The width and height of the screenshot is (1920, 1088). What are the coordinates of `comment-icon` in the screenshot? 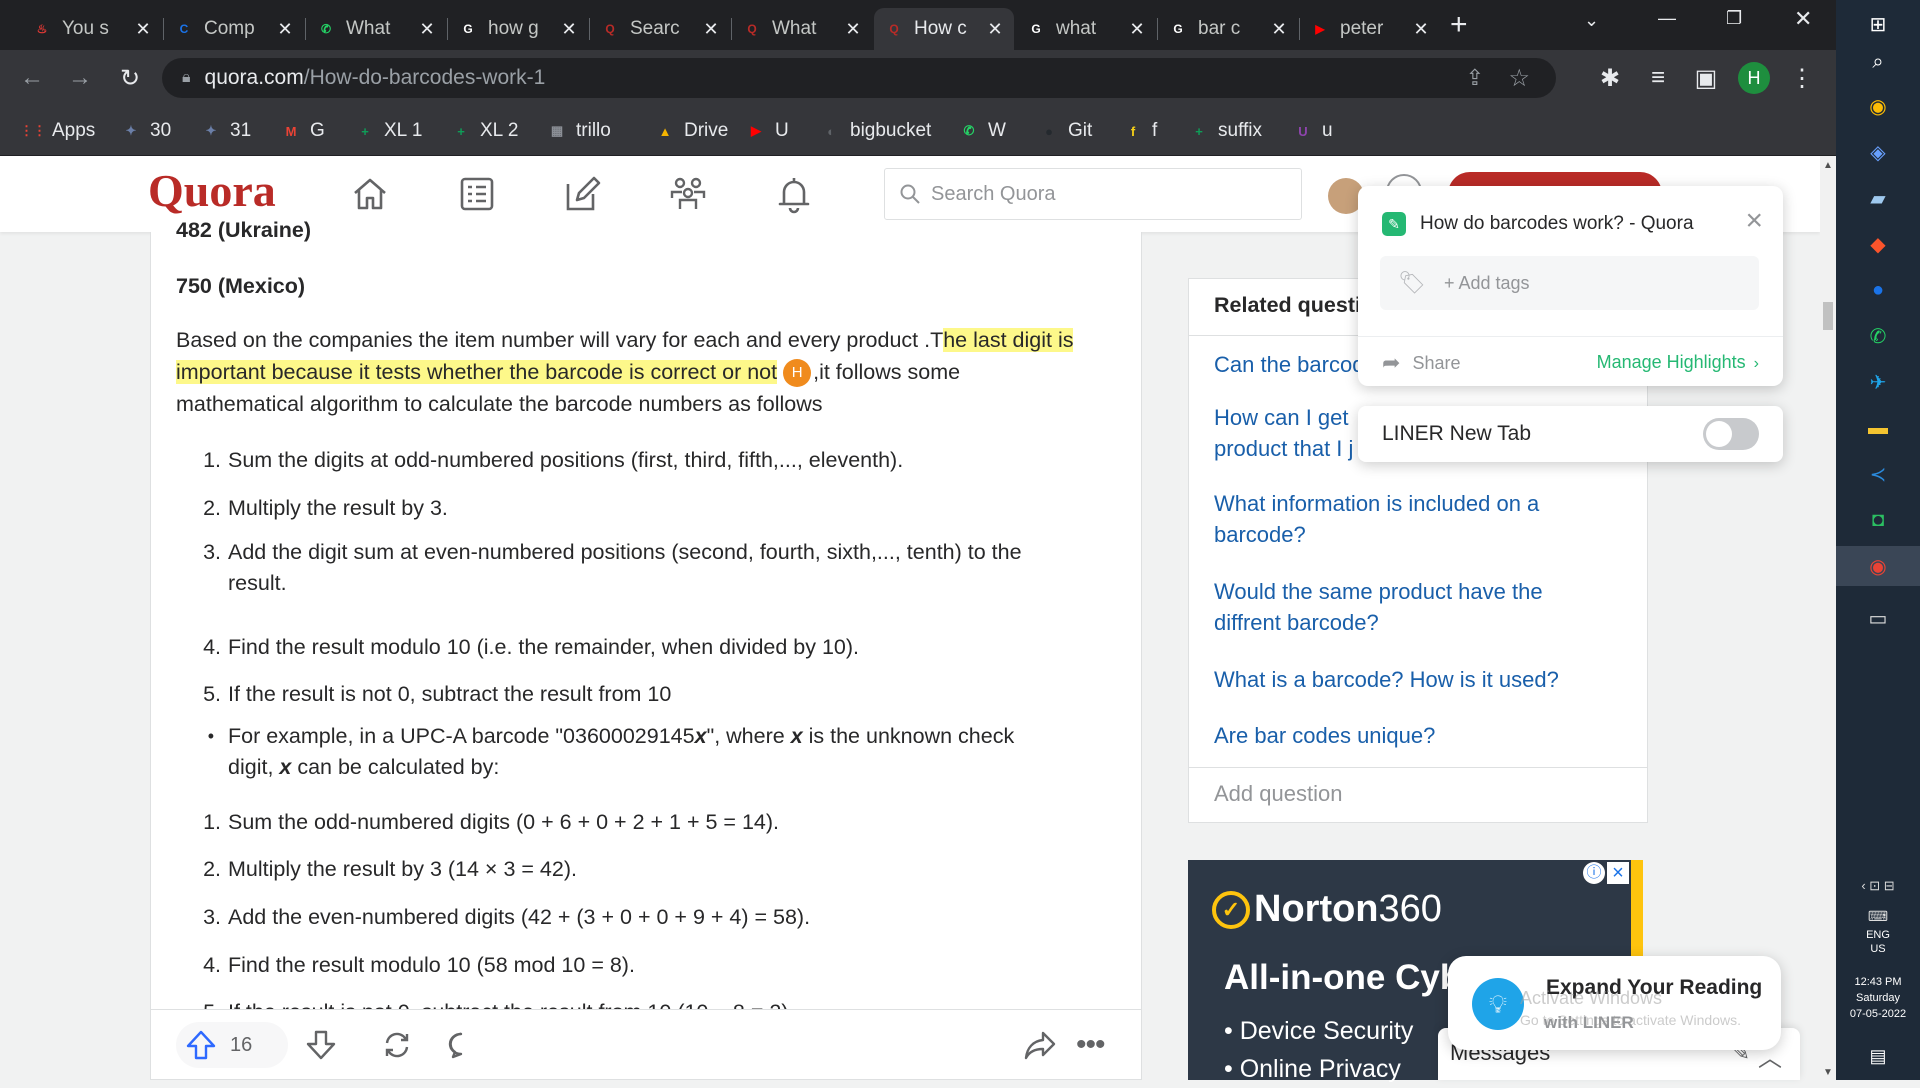 It's located at (461, 1045).